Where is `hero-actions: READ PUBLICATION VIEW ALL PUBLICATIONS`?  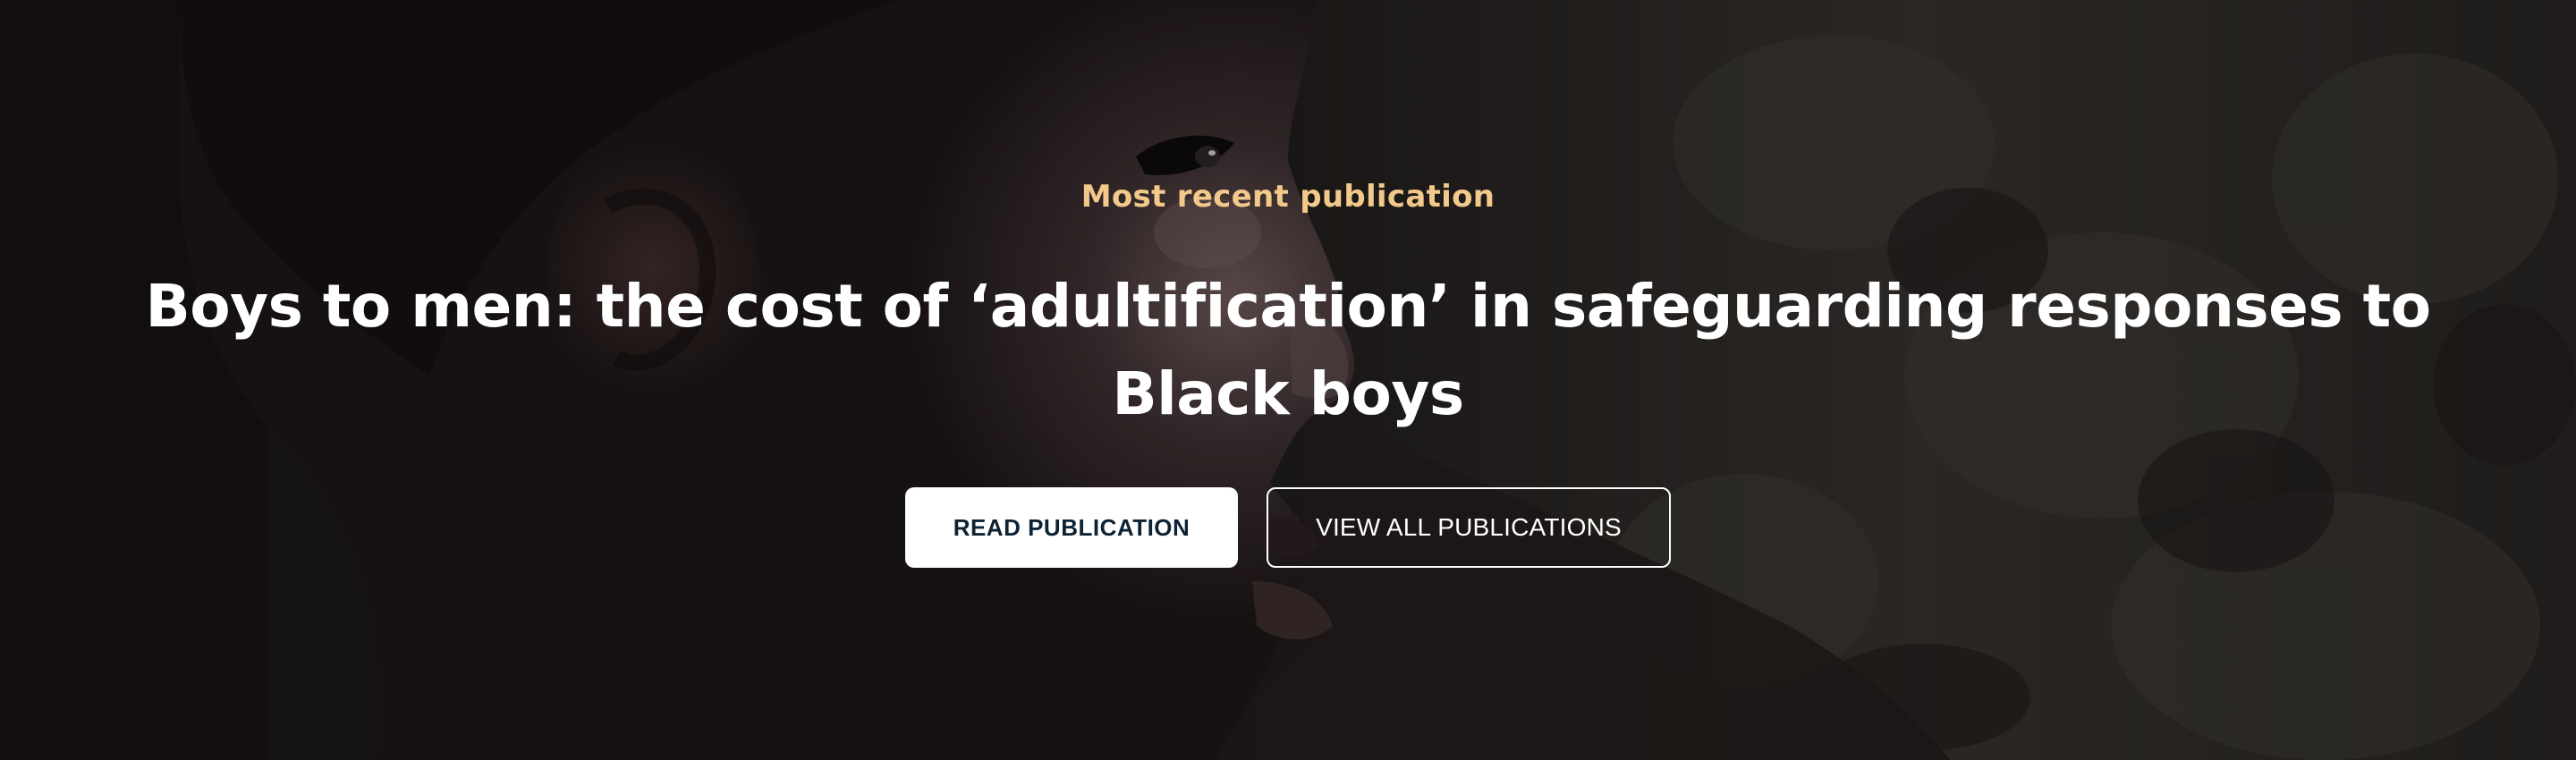 hero-actions: READ PUBLICATION VIEW ALL PUBLICATIONS is located at coordinates (1288, 527).